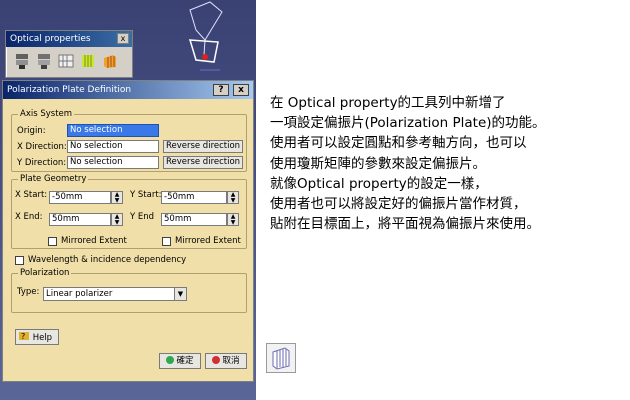 The image size is (630, 400). What do you see at coordinates (107, 260) in the screenshot?
I see `wavelength-dependency-label: Wavelength & incidence dependency` at bounding box center [107, 260].